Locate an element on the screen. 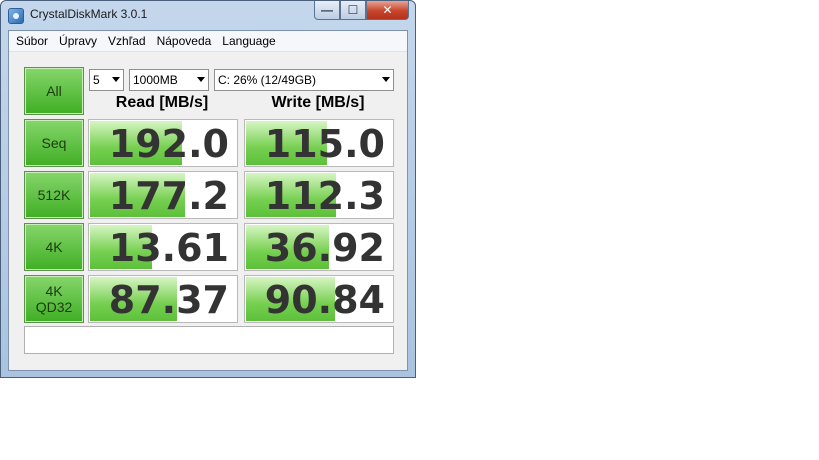 This screenshot has width=819, height=460. 512k-test-button: 512K is located at coordinates (54, 195).